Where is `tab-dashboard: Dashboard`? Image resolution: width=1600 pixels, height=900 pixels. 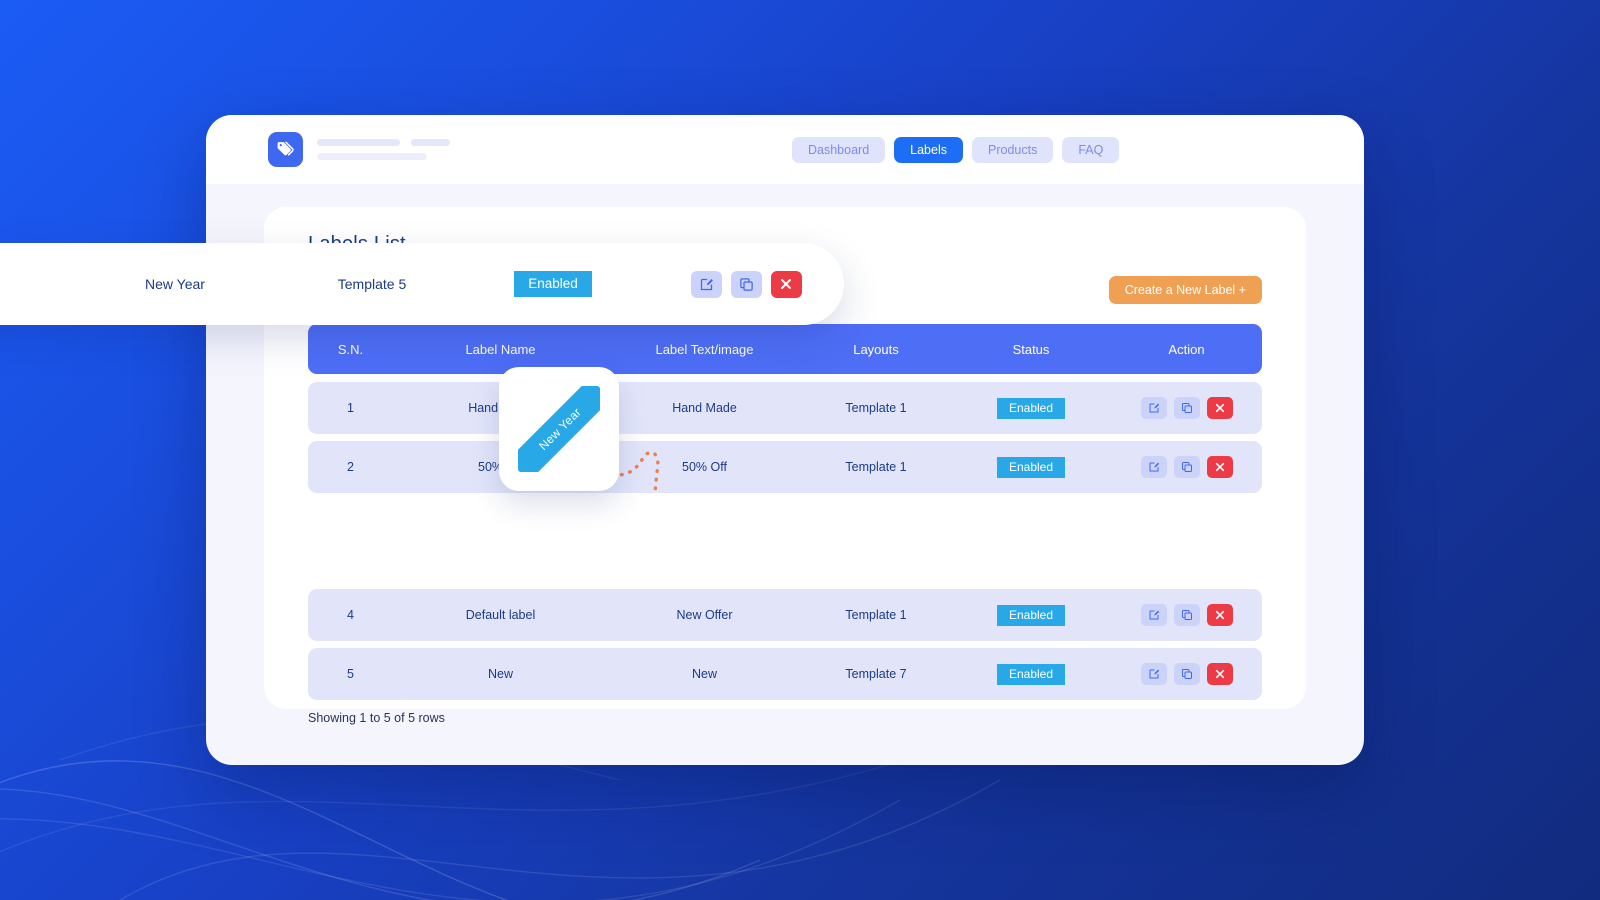
tab-dashboard: Dashboard is located at coordinates (839, 149).